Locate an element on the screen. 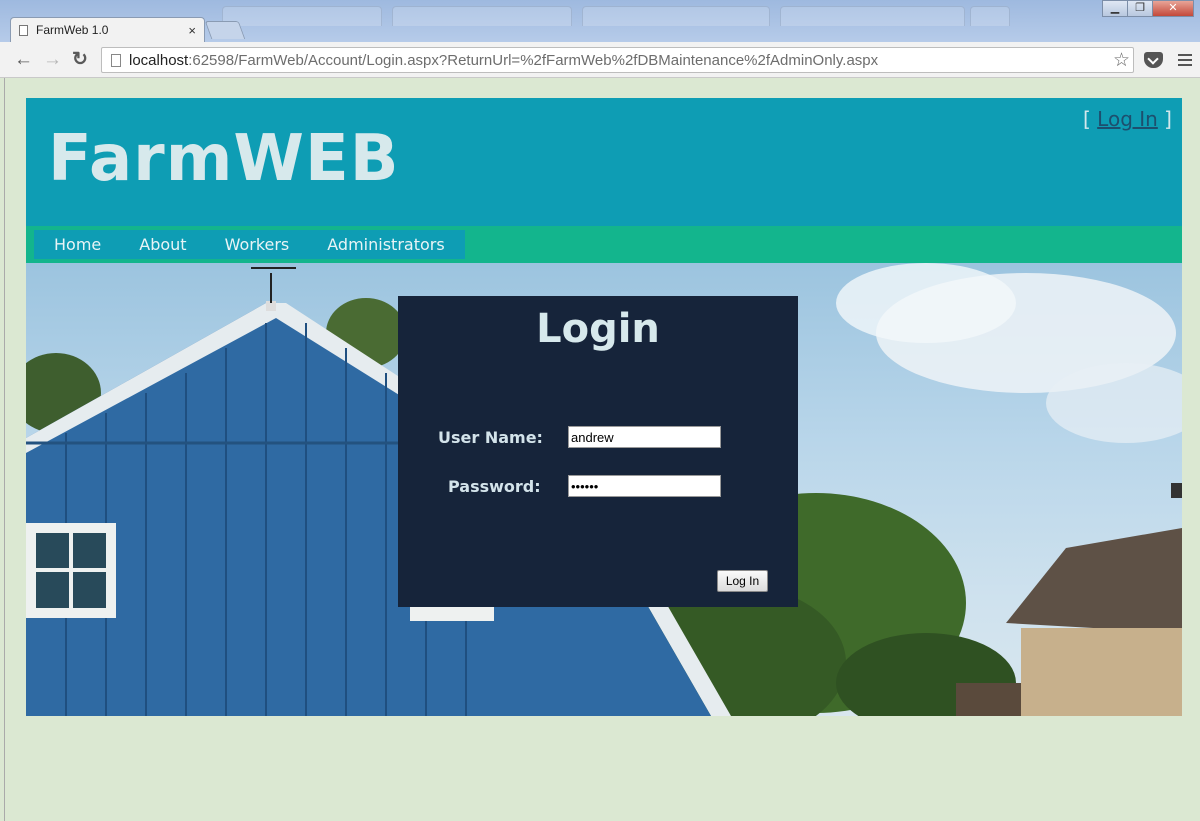  header-login-link: Log In is located at coordinates (1127, 119).